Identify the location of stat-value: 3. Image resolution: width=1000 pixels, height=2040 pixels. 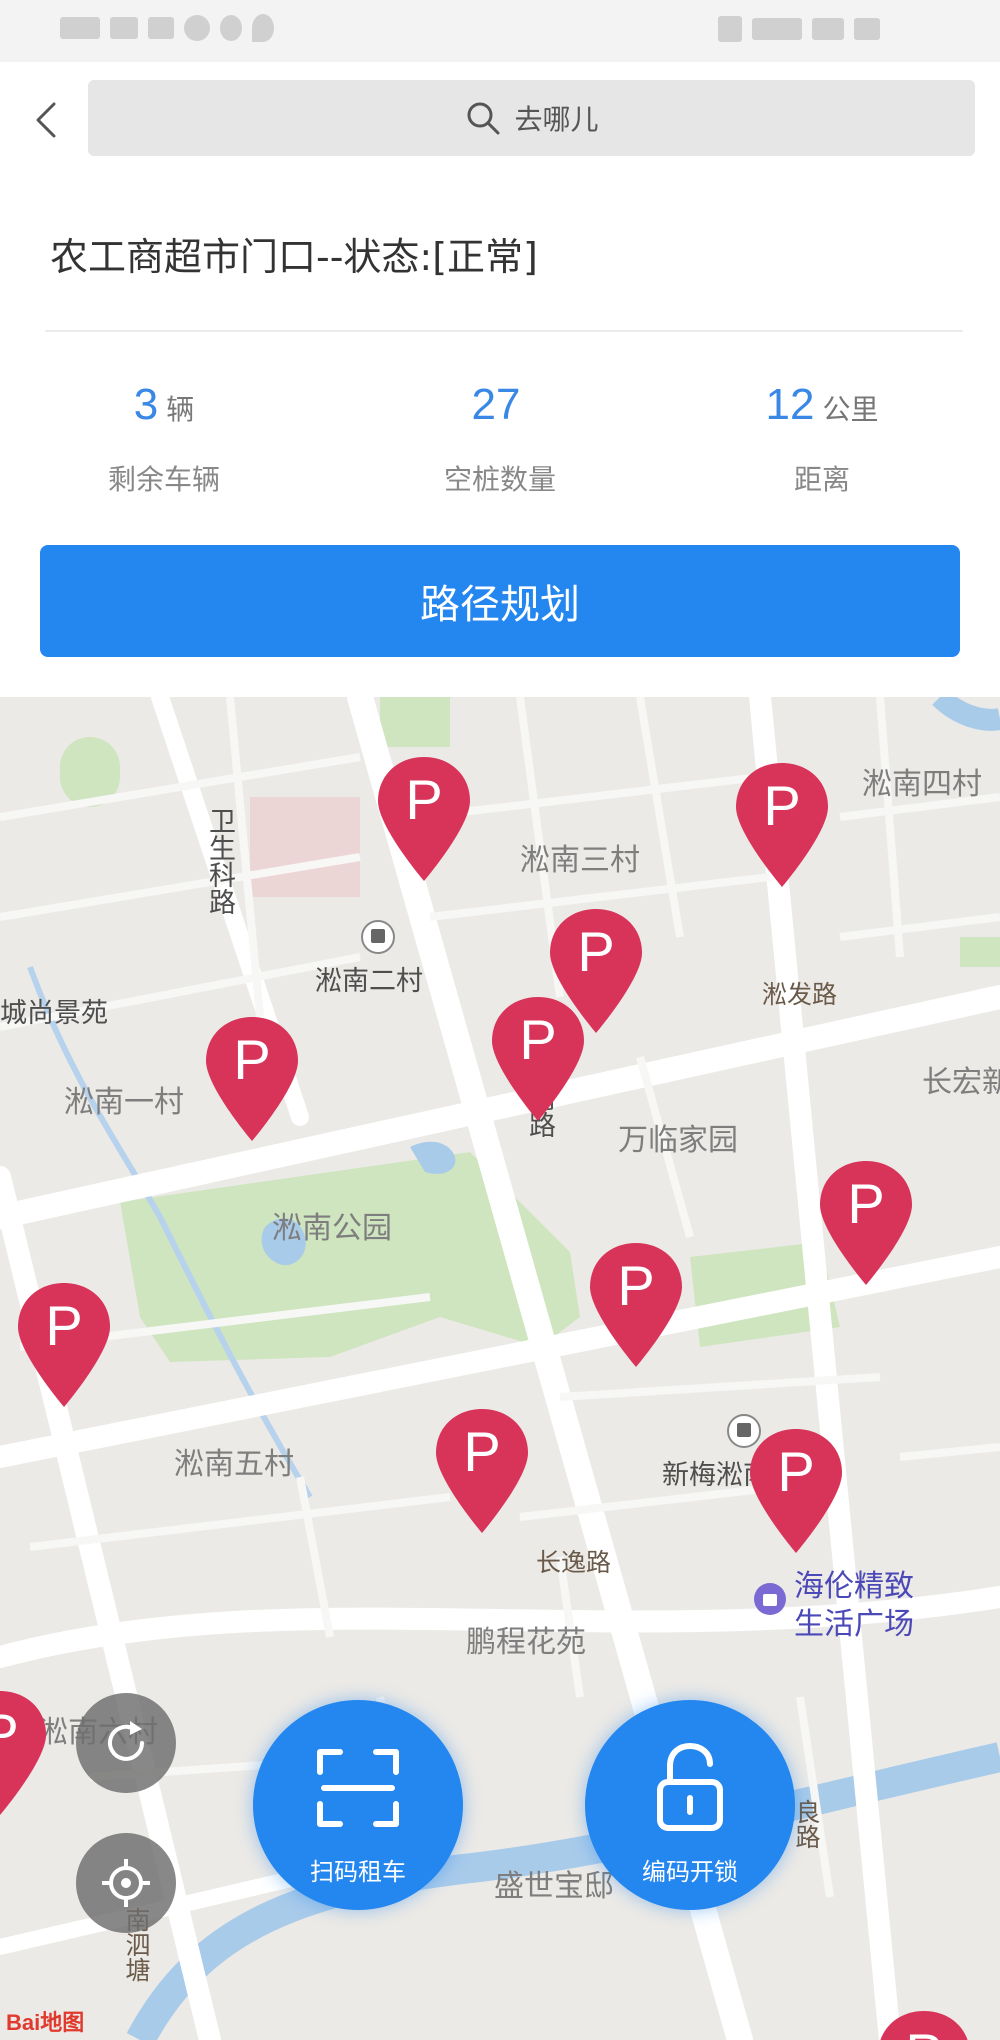
(146, 404).